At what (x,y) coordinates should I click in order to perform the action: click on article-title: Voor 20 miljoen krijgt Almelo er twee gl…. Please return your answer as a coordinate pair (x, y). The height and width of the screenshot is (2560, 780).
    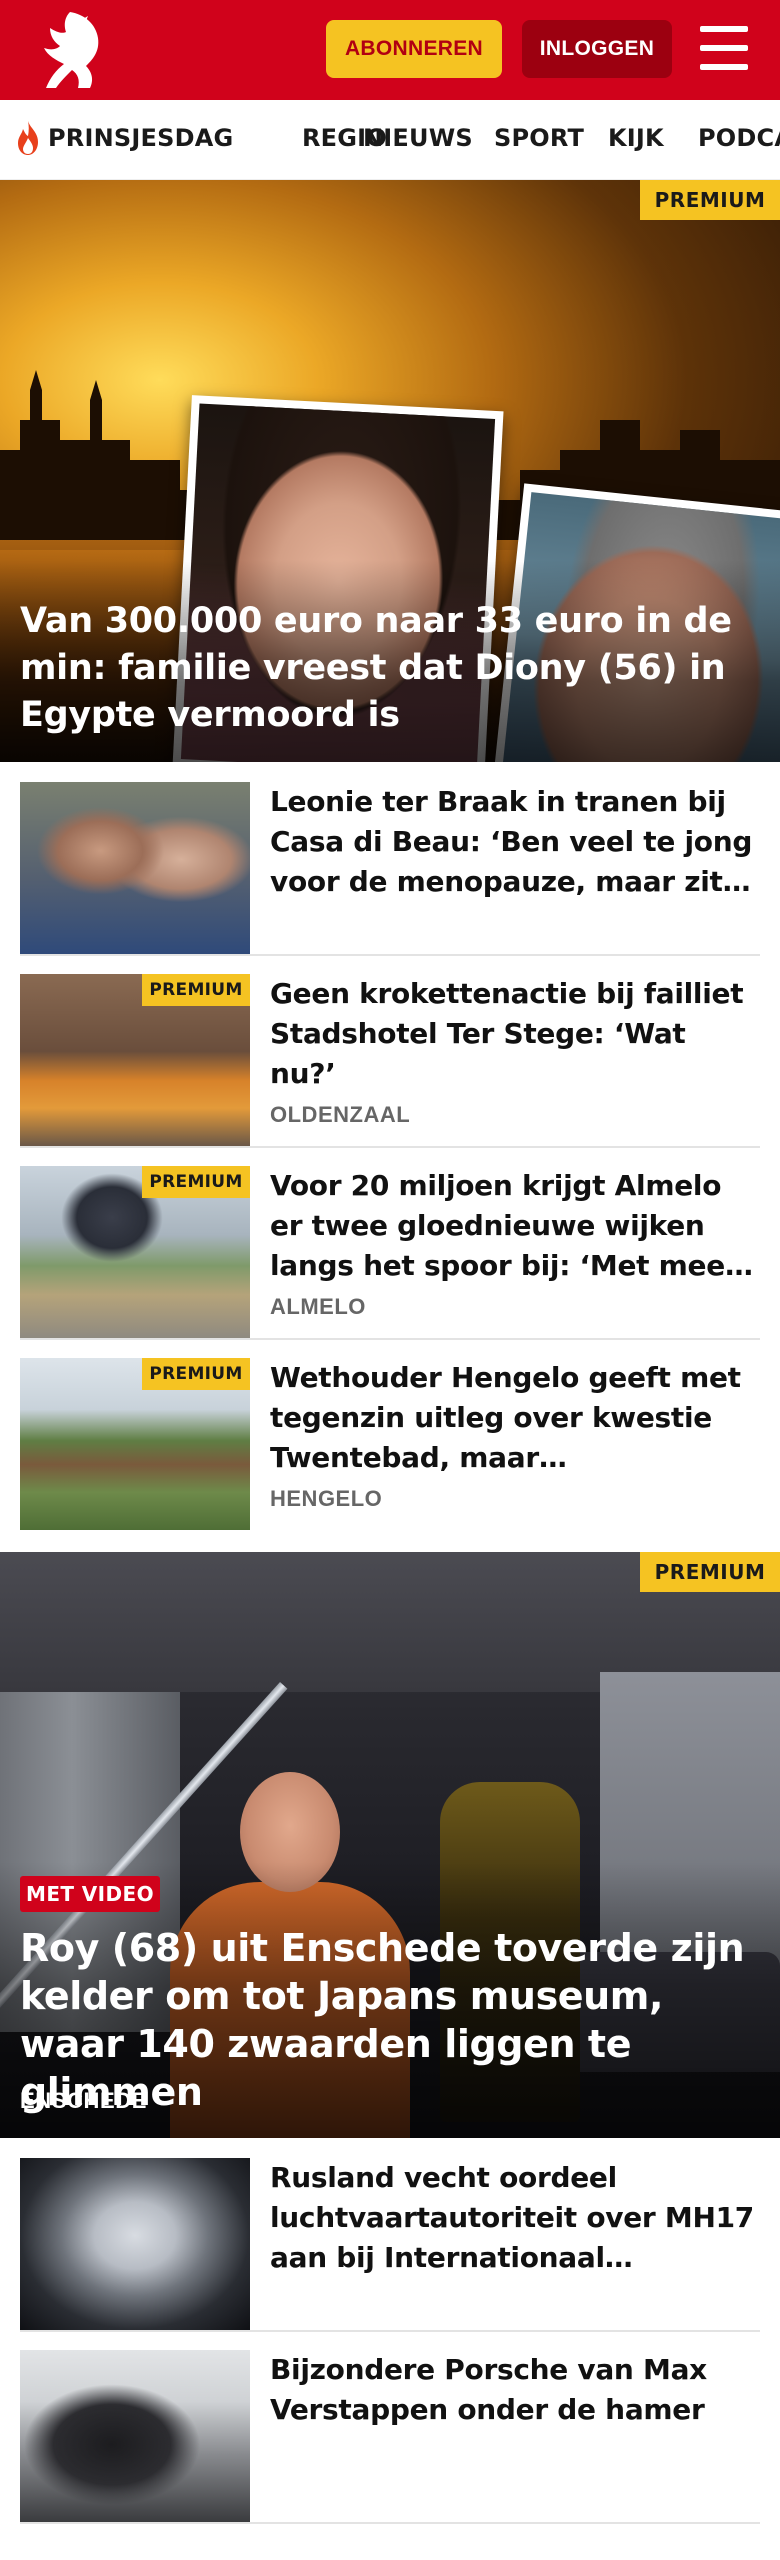
    Looking at the image, I should click on (515, 1226).